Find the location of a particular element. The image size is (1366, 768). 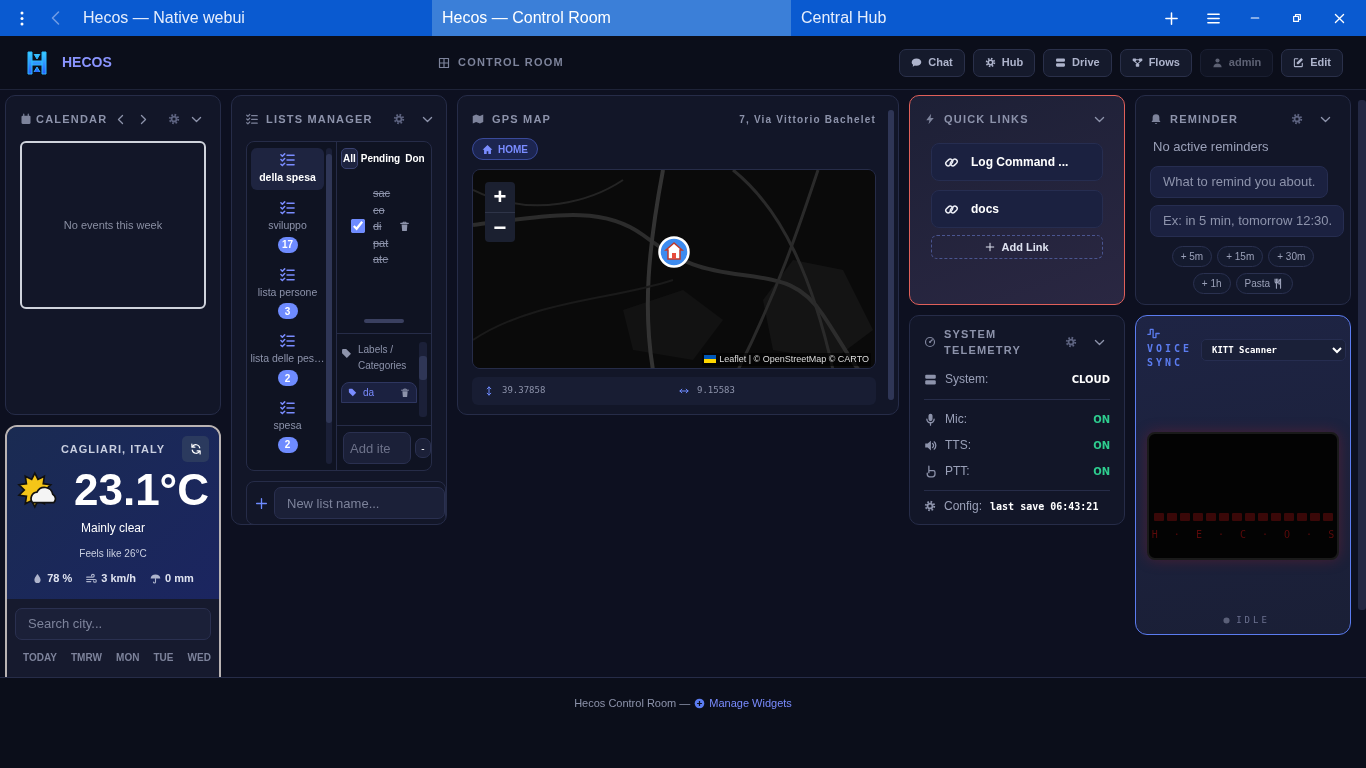

temperature: 23.1°C is located at coordinates (141, 490).